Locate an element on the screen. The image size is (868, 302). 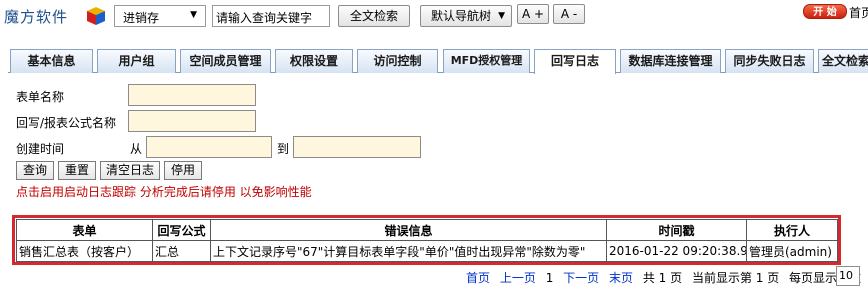
form-name-label: 表单名称 is located at coordinates (40, 97).